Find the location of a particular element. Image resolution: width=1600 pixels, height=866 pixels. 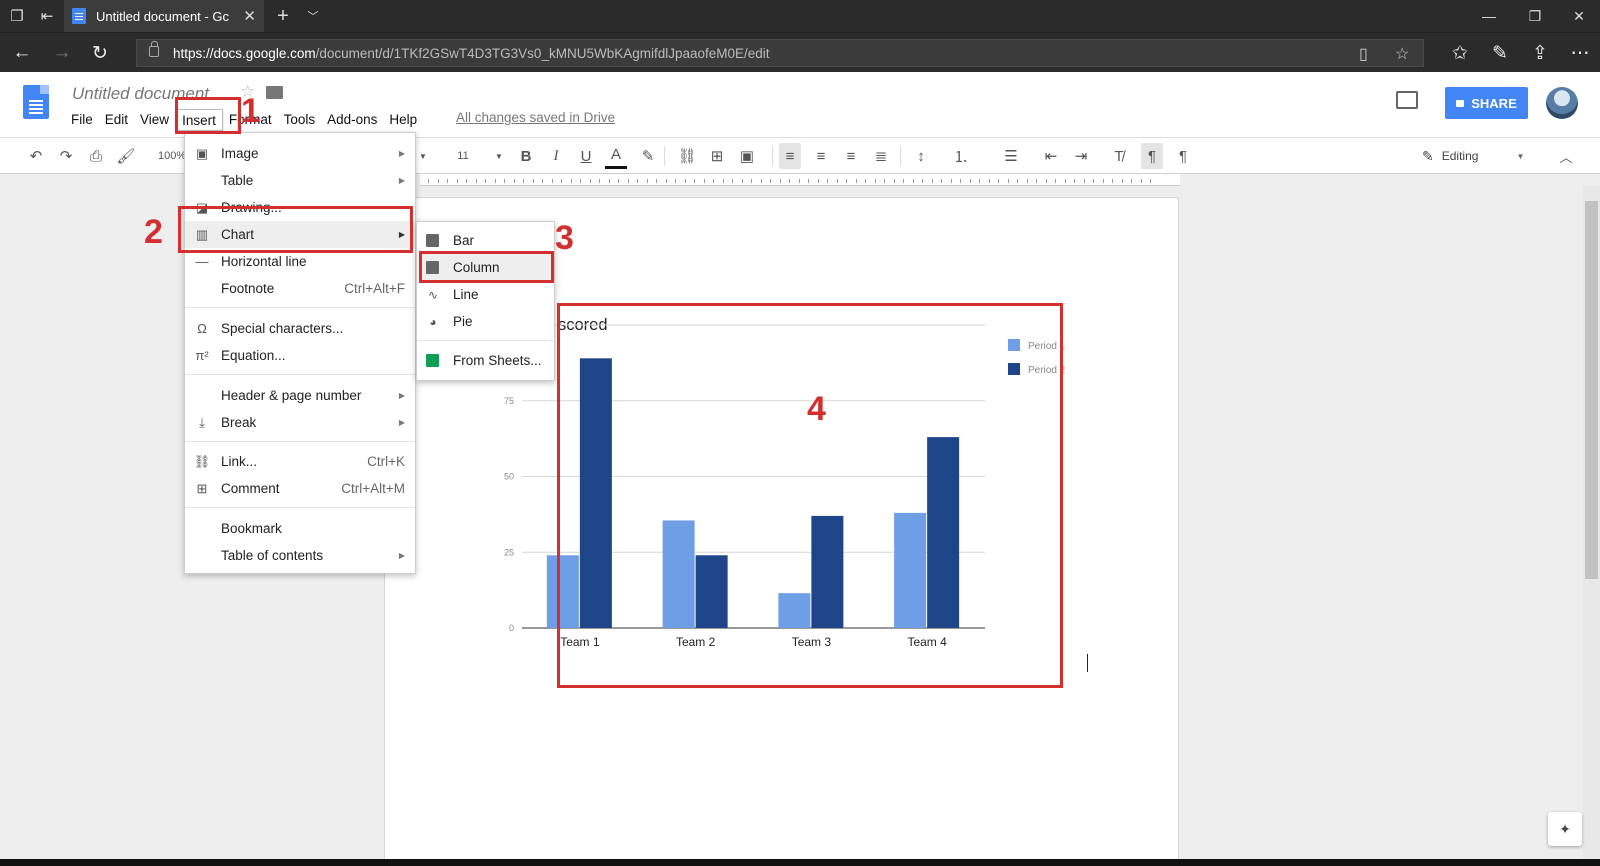

increase-indent-icon: ⇥ is located at coordinates (1081, 156).